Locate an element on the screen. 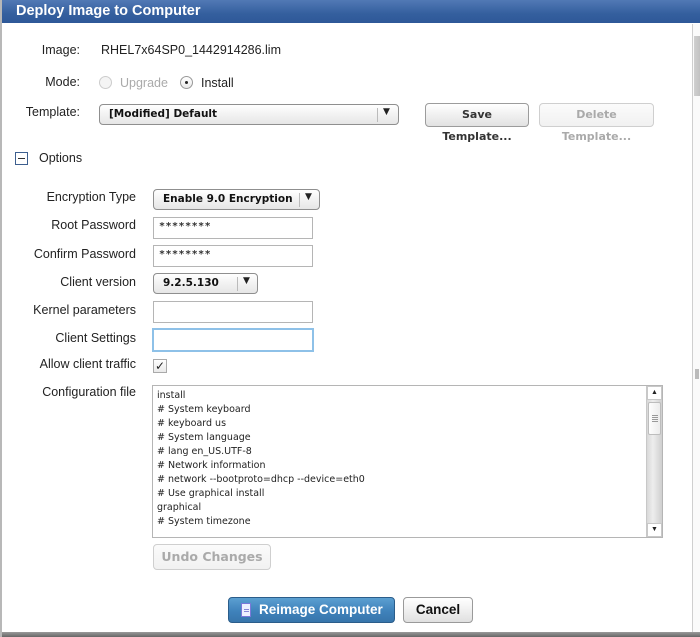 The width and height of the screenshot is (700, 637). kernel-parameters-label: Kernel parameters is located at coordinates (84, 310).